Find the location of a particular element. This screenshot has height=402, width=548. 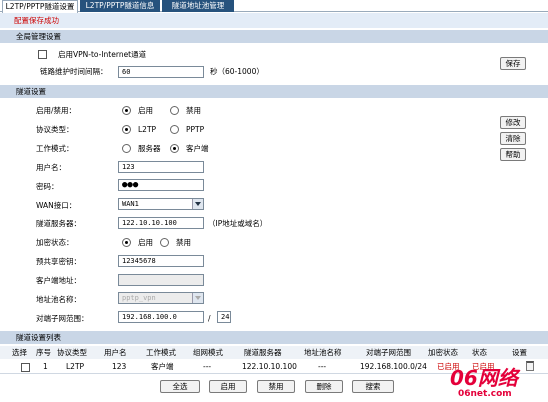

row-mode: 客户端 is located at coordinates (162, 366).